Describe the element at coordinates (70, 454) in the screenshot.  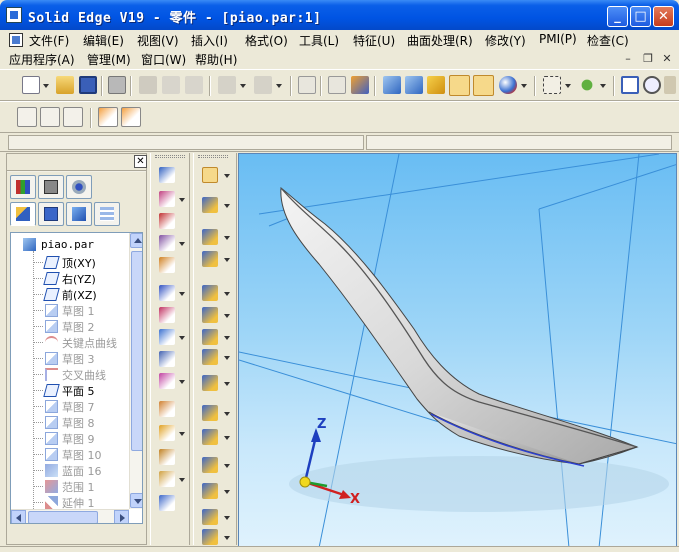
I see `tree-item: 草图 10` at that location.